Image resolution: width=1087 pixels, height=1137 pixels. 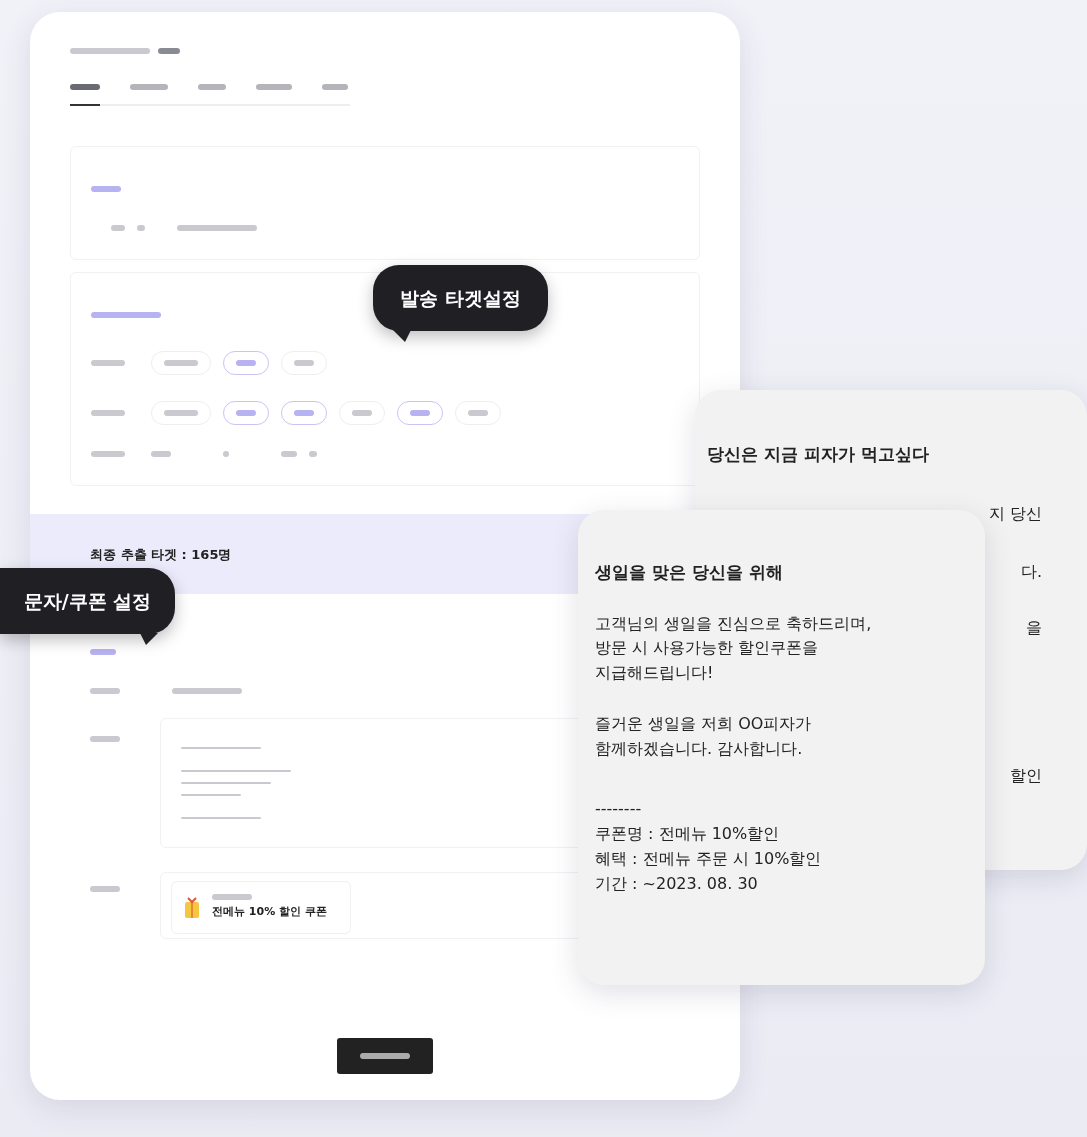 What do you see at coordinates (1034, 627) in the screenshot?
I see `message-text: 을` at bounding box center [1034, 627].